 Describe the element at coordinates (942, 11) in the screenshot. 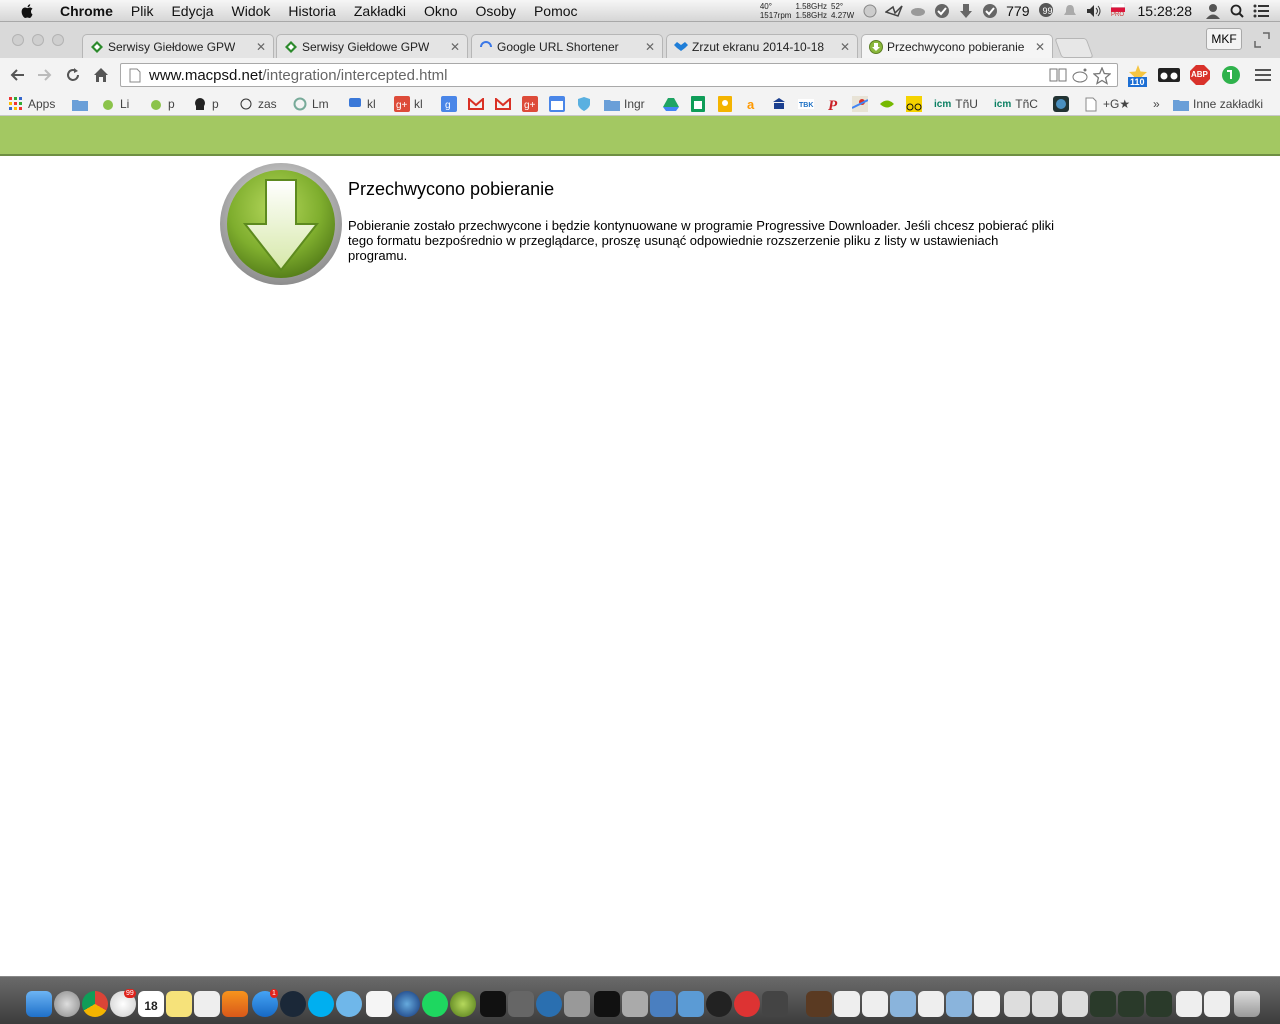

I see `check-circle-icon` at that location.